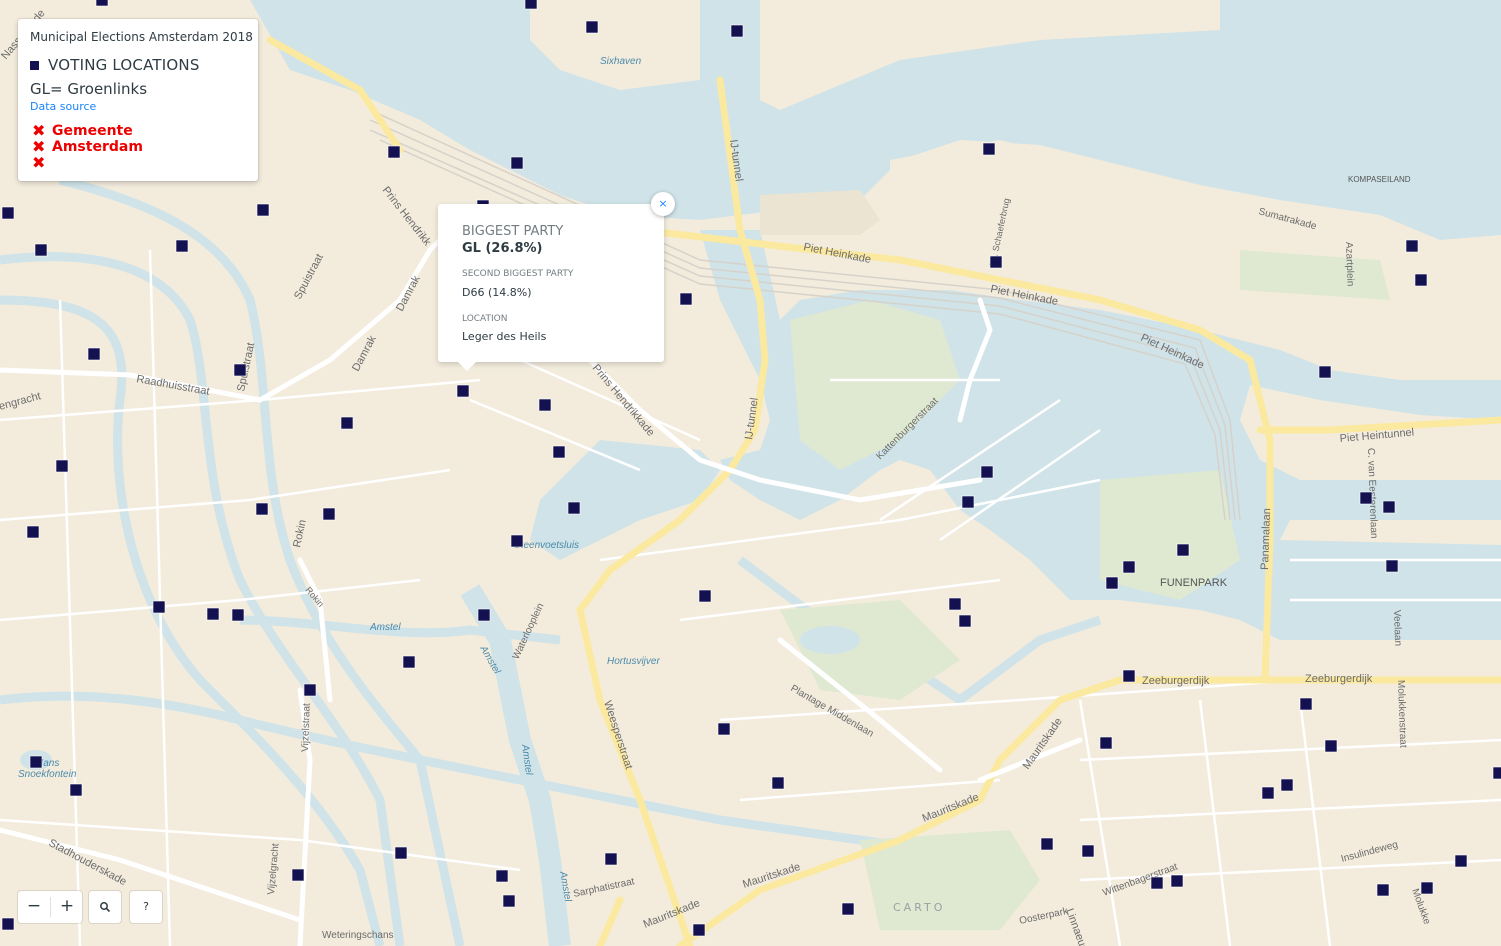 The image size is (1501, 946). Describe the element at coordinates (513, 231) in the screenshot. I see `biggest-party-heading: BIGGEST PARTY` at that location.